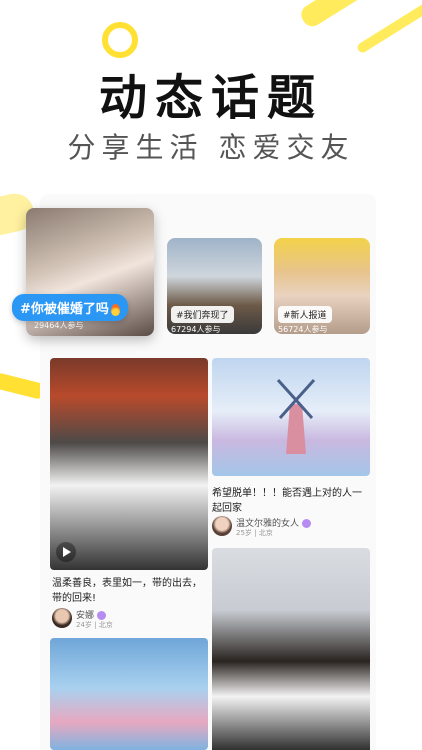 The image size is (422, 750). Describe the element at coordinates (388, 27) in the screenshot. I see `decorative-stripe` at that location.